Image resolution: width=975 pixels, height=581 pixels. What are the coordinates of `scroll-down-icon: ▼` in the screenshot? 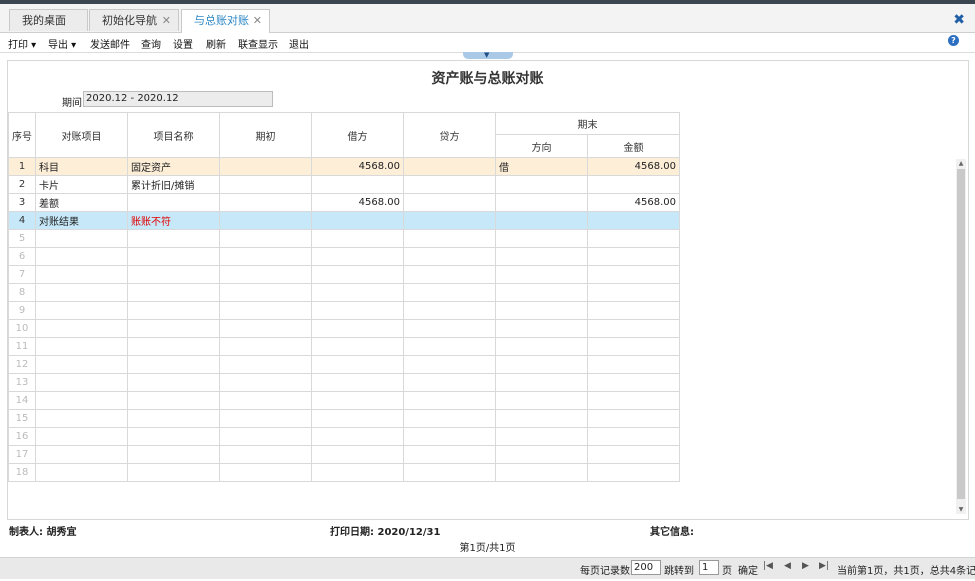 It's located at (961, 509).